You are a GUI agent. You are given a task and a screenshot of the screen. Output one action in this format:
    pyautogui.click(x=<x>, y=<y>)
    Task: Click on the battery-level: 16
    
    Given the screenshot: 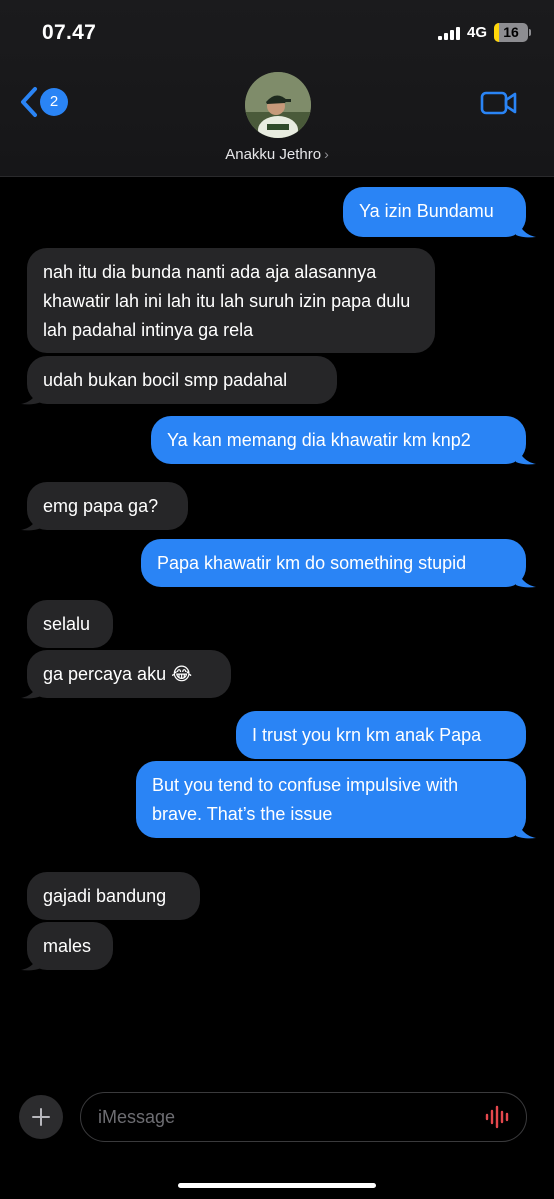 What is the action you would take?
    pyautogui.click(x=511, y=32)
    